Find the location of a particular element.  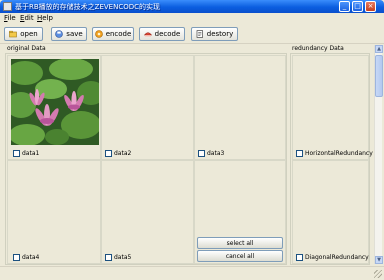

horizontal-redundancy-cell: HorizontalRedundancy is located at coordinates (332, 107).